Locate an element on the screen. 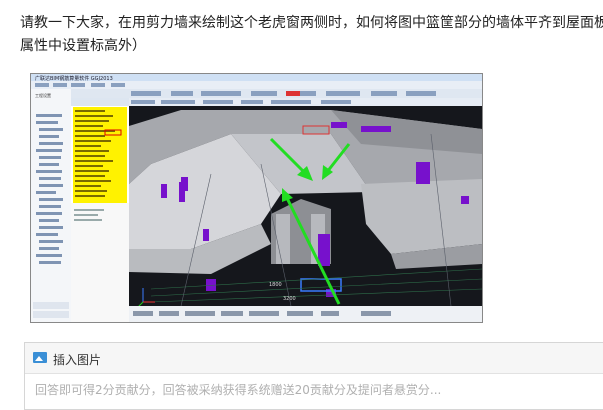 This screenshot has width=603, height=410. dim-label-1: 1800 is located at coordinates (275, 285).